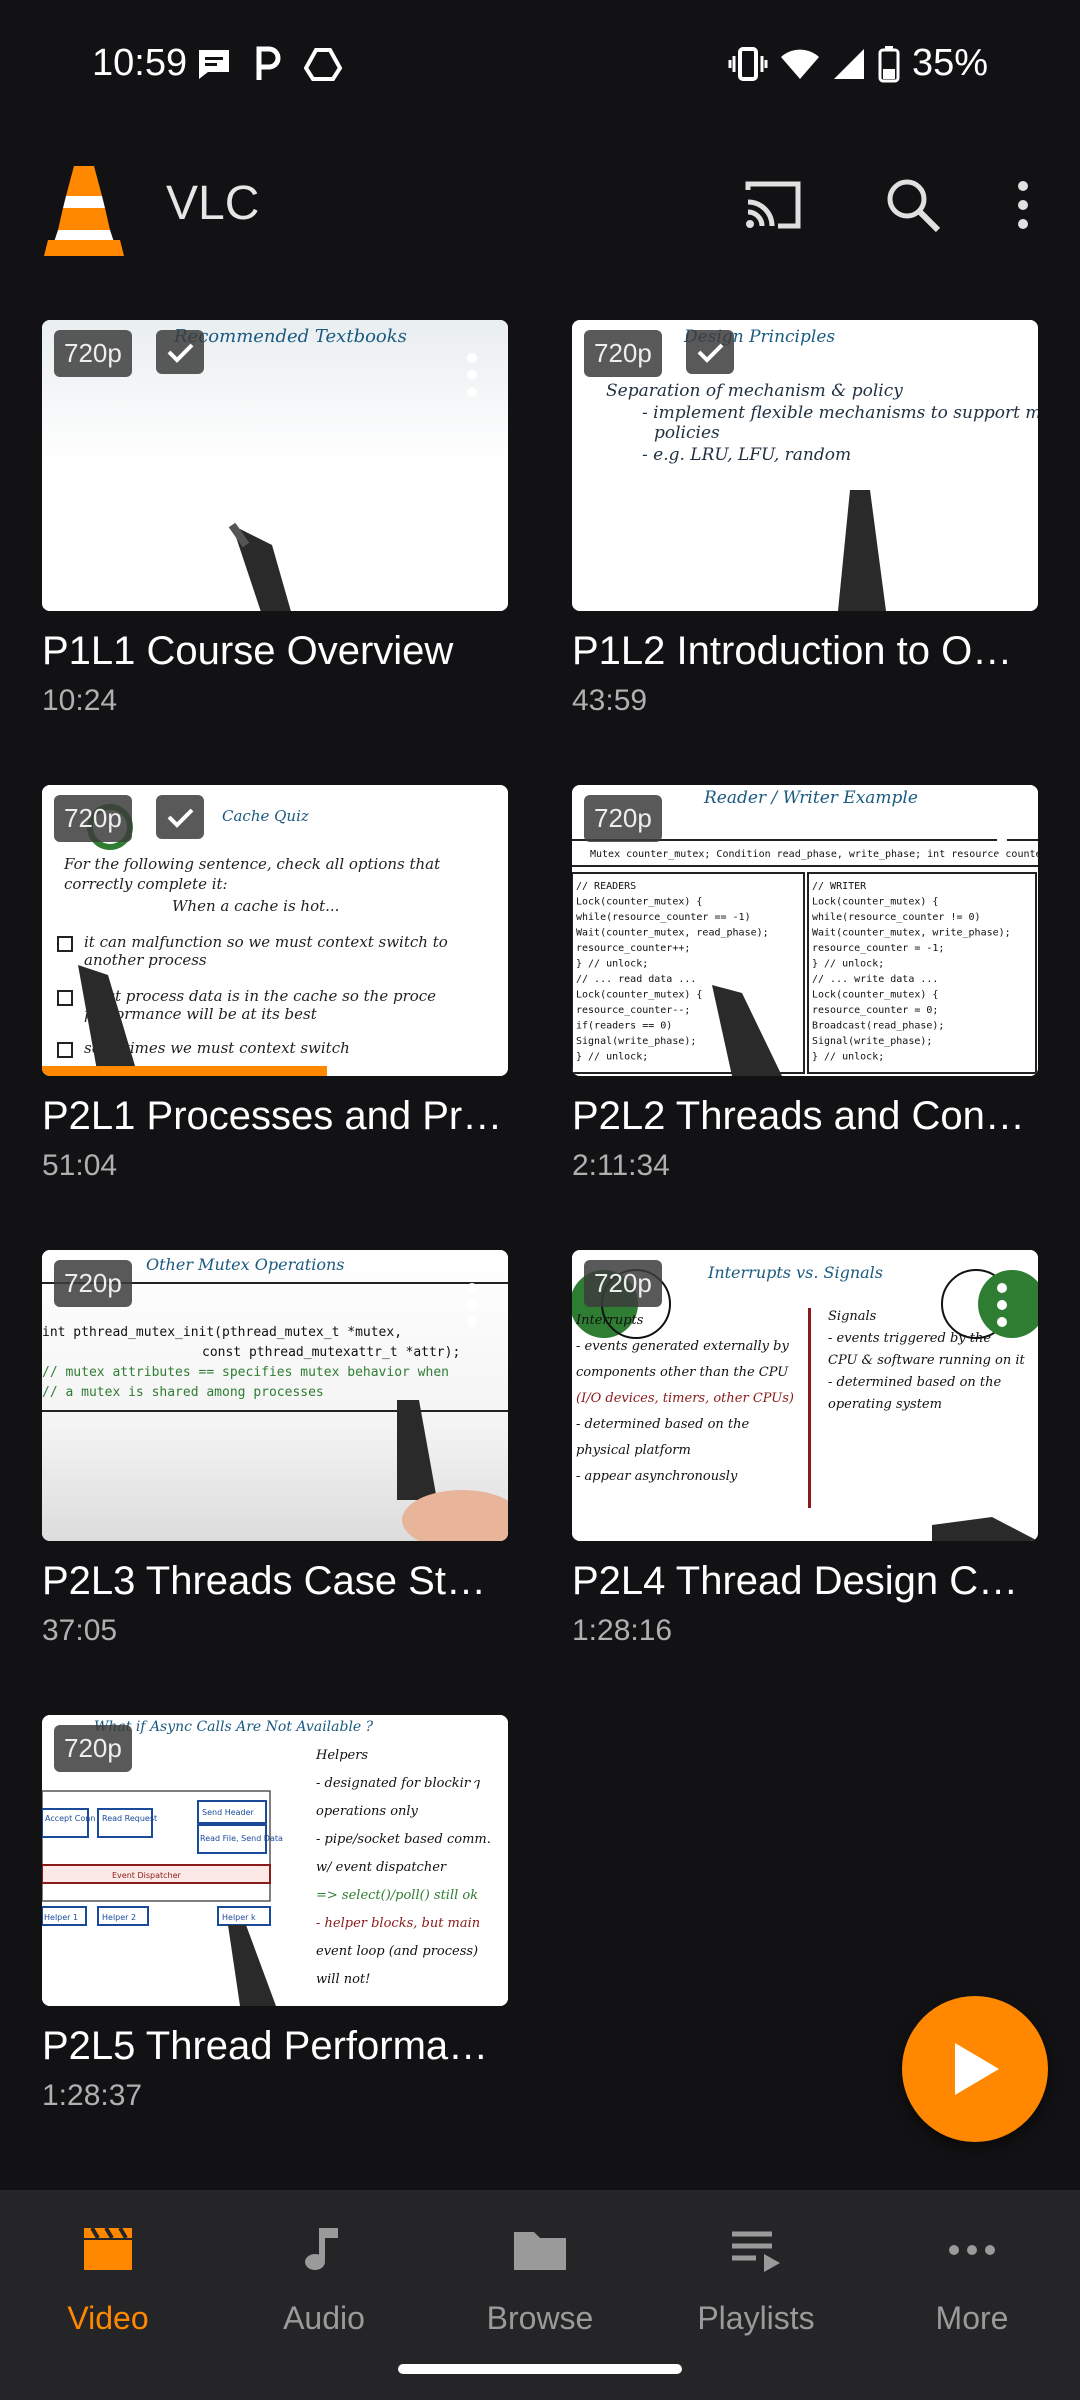  I want to click on video-duration: 43:59, so click(610, 700).